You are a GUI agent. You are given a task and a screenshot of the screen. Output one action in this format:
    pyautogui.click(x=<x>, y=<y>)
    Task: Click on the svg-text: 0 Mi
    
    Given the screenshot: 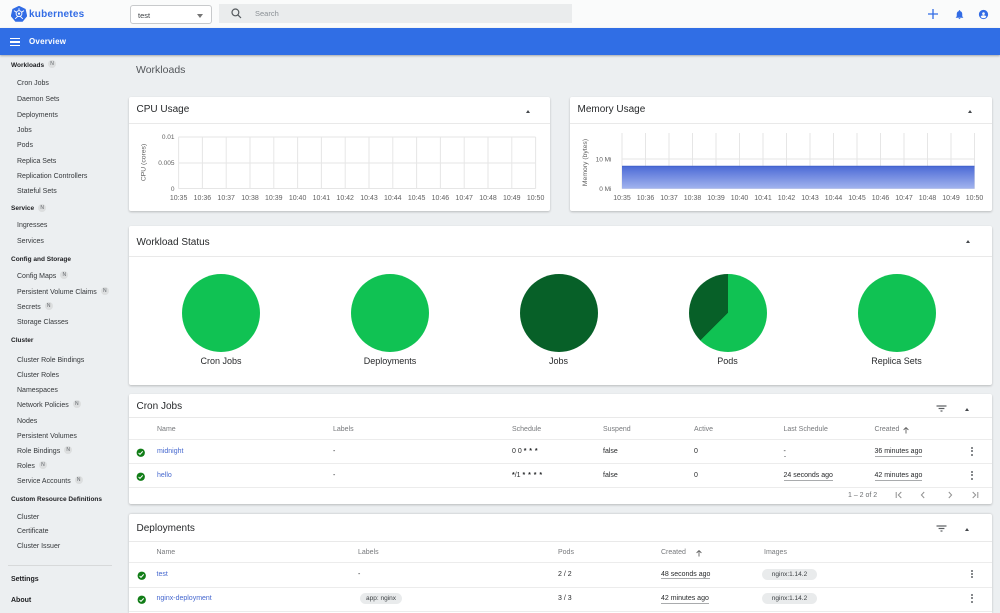 What is the action you would take?
    pyautogui.click(x=605, y=189)
    